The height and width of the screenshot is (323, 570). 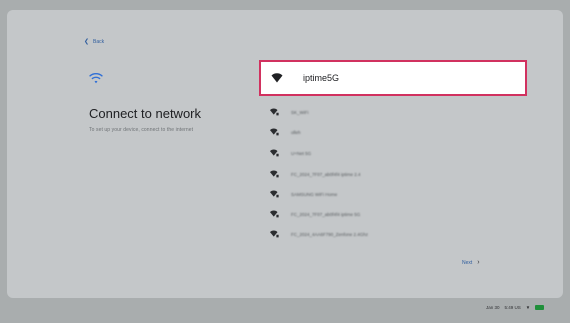 What do you see at coordinates (300, 112) in the screenshot?
I see `network-name: SK_WiFi` at bounding box center [300, 112].